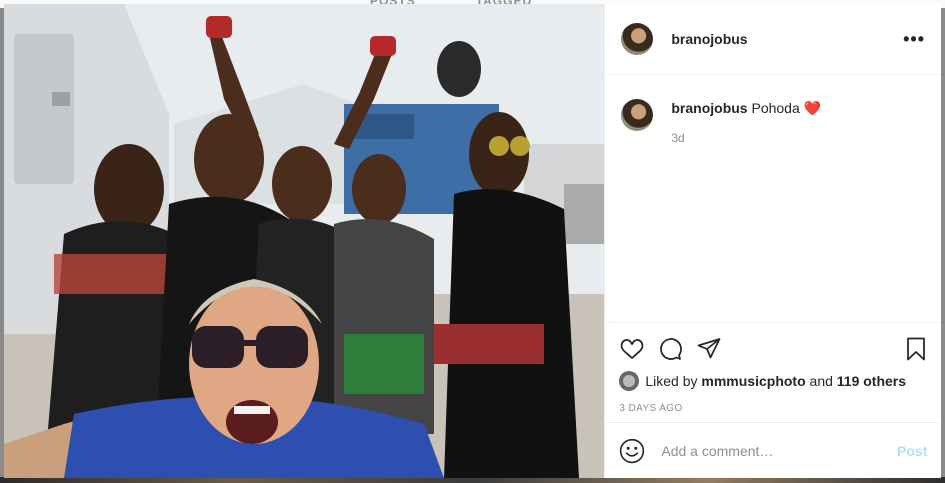  Describe the element at coordinates (629, 381) in the screenshot. I see `liker-avatar` at that location.